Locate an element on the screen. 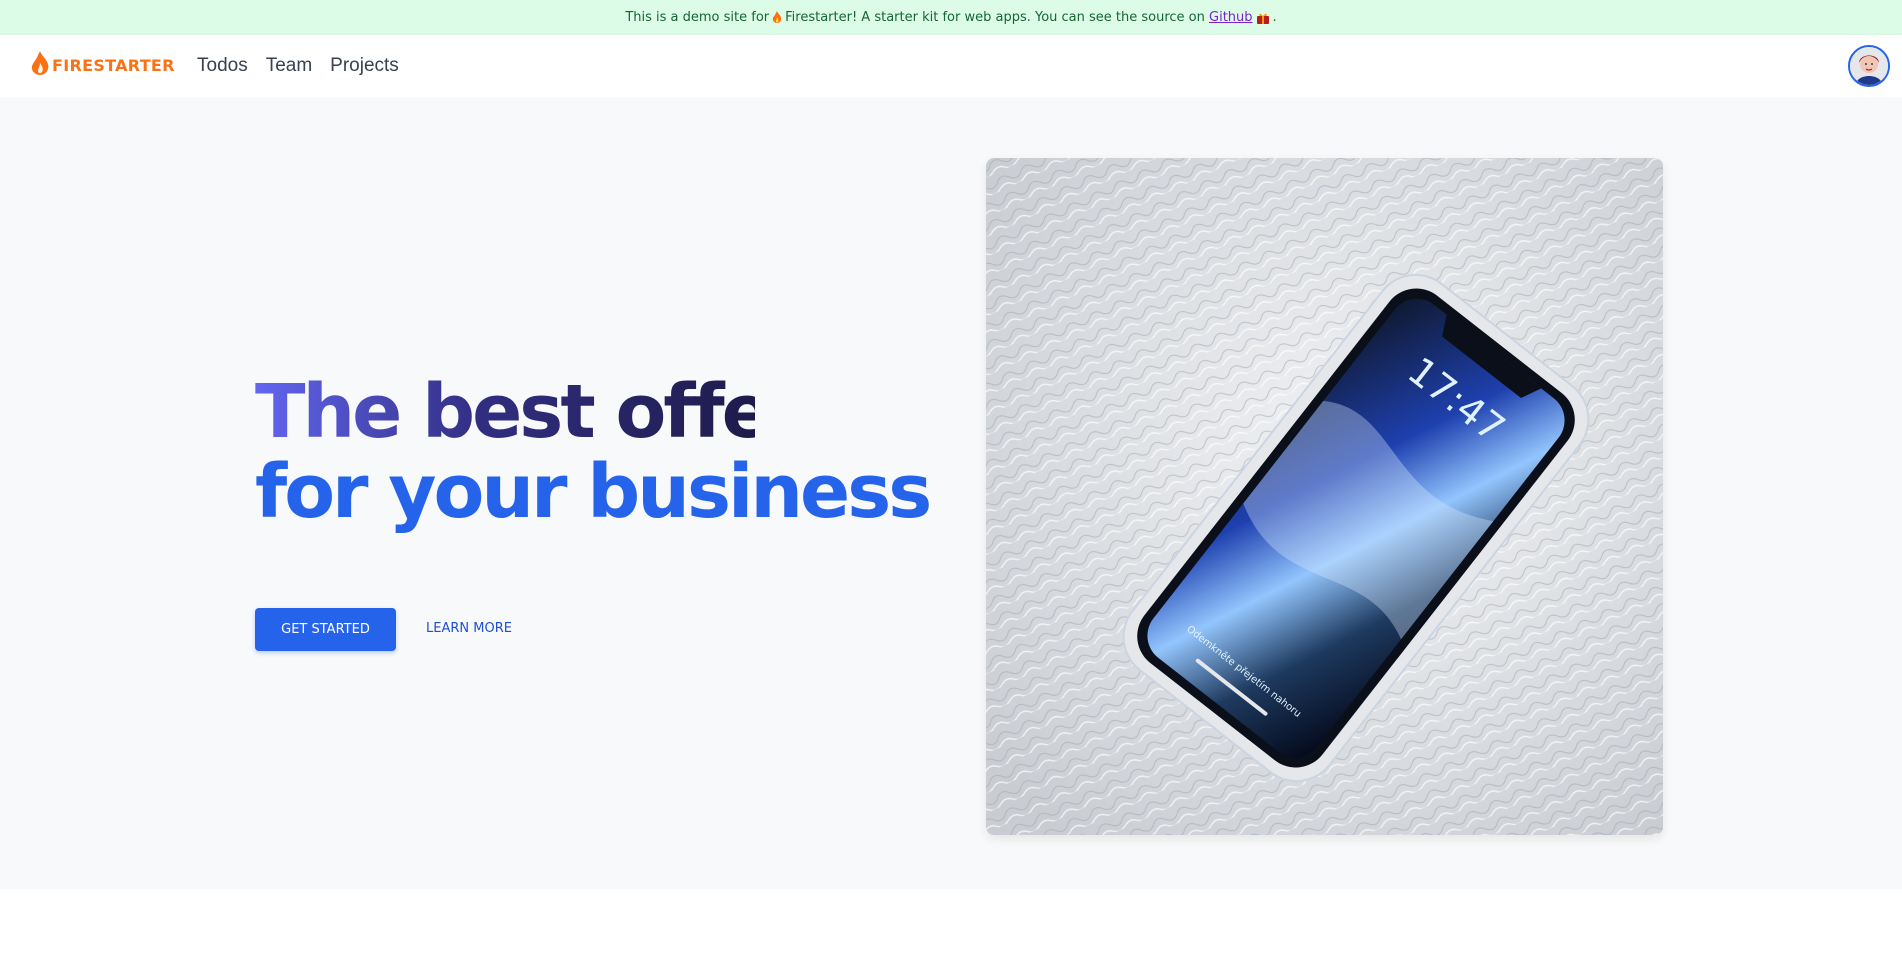 The image size is (1902, 954). headline-line-2: for your business is located at coordinates (593, 492).